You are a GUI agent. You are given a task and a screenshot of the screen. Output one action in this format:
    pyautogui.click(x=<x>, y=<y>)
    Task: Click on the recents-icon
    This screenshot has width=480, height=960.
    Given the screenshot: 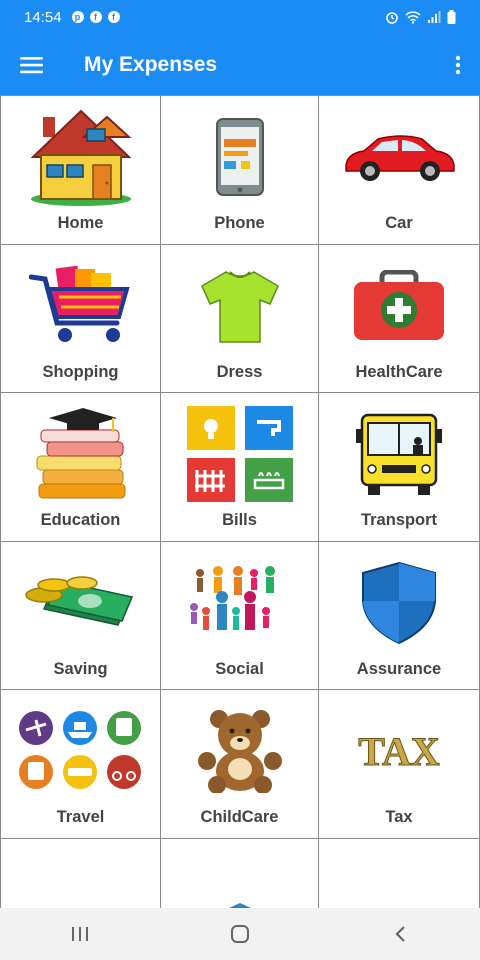 What is the action you would take?
    pyautogui.click(x=80, y=934)
    